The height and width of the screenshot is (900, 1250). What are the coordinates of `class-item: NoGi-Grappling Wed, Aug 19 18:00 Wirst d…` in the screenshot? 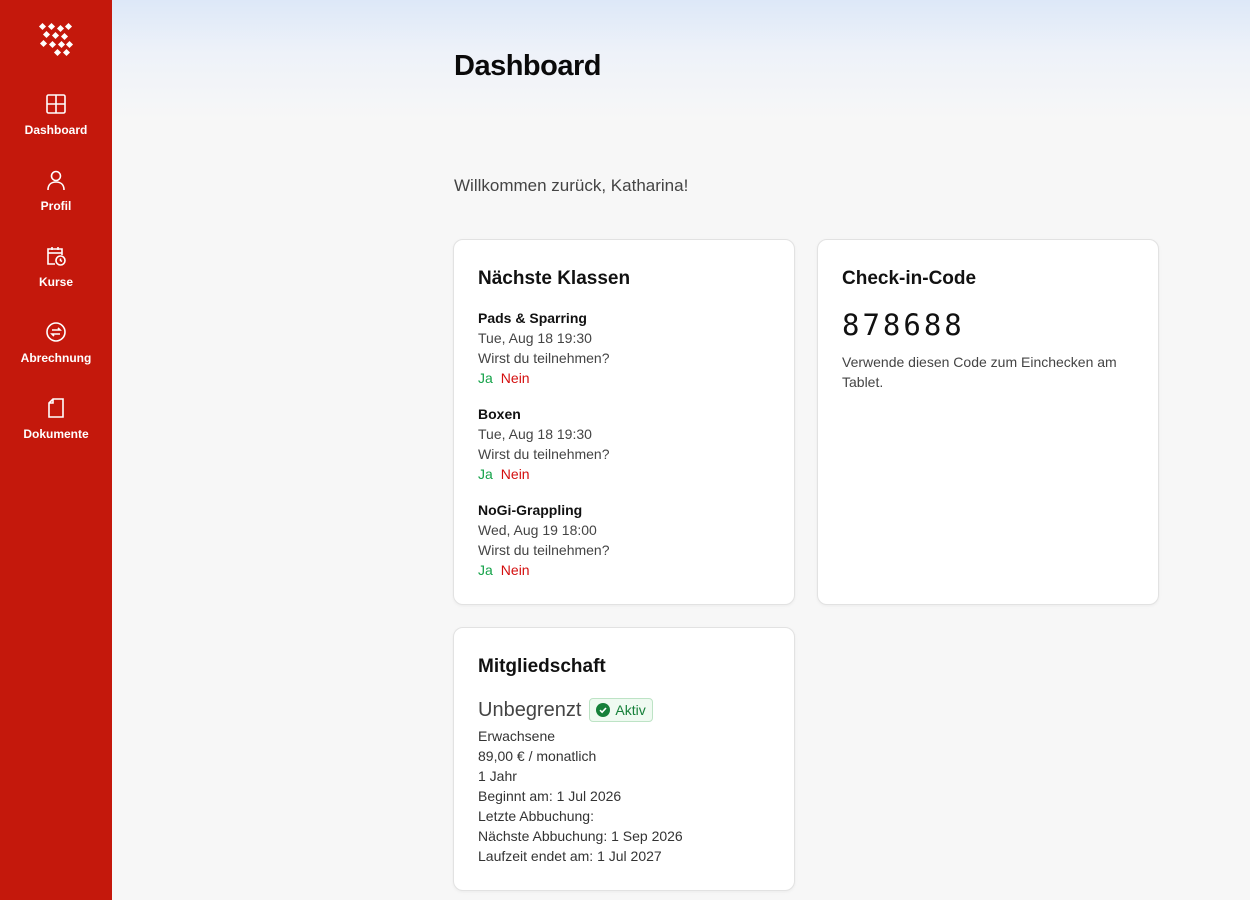 It's located at (628, 540).